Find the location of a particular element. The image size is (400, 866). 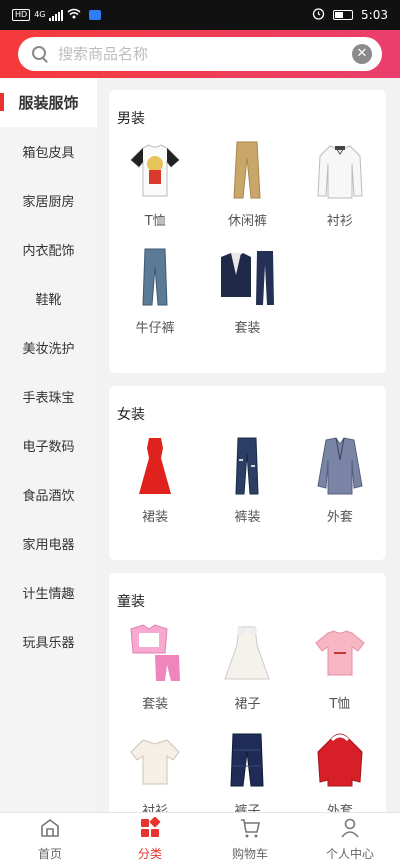

clock: 5:03 is located at coordinates (374, 15).